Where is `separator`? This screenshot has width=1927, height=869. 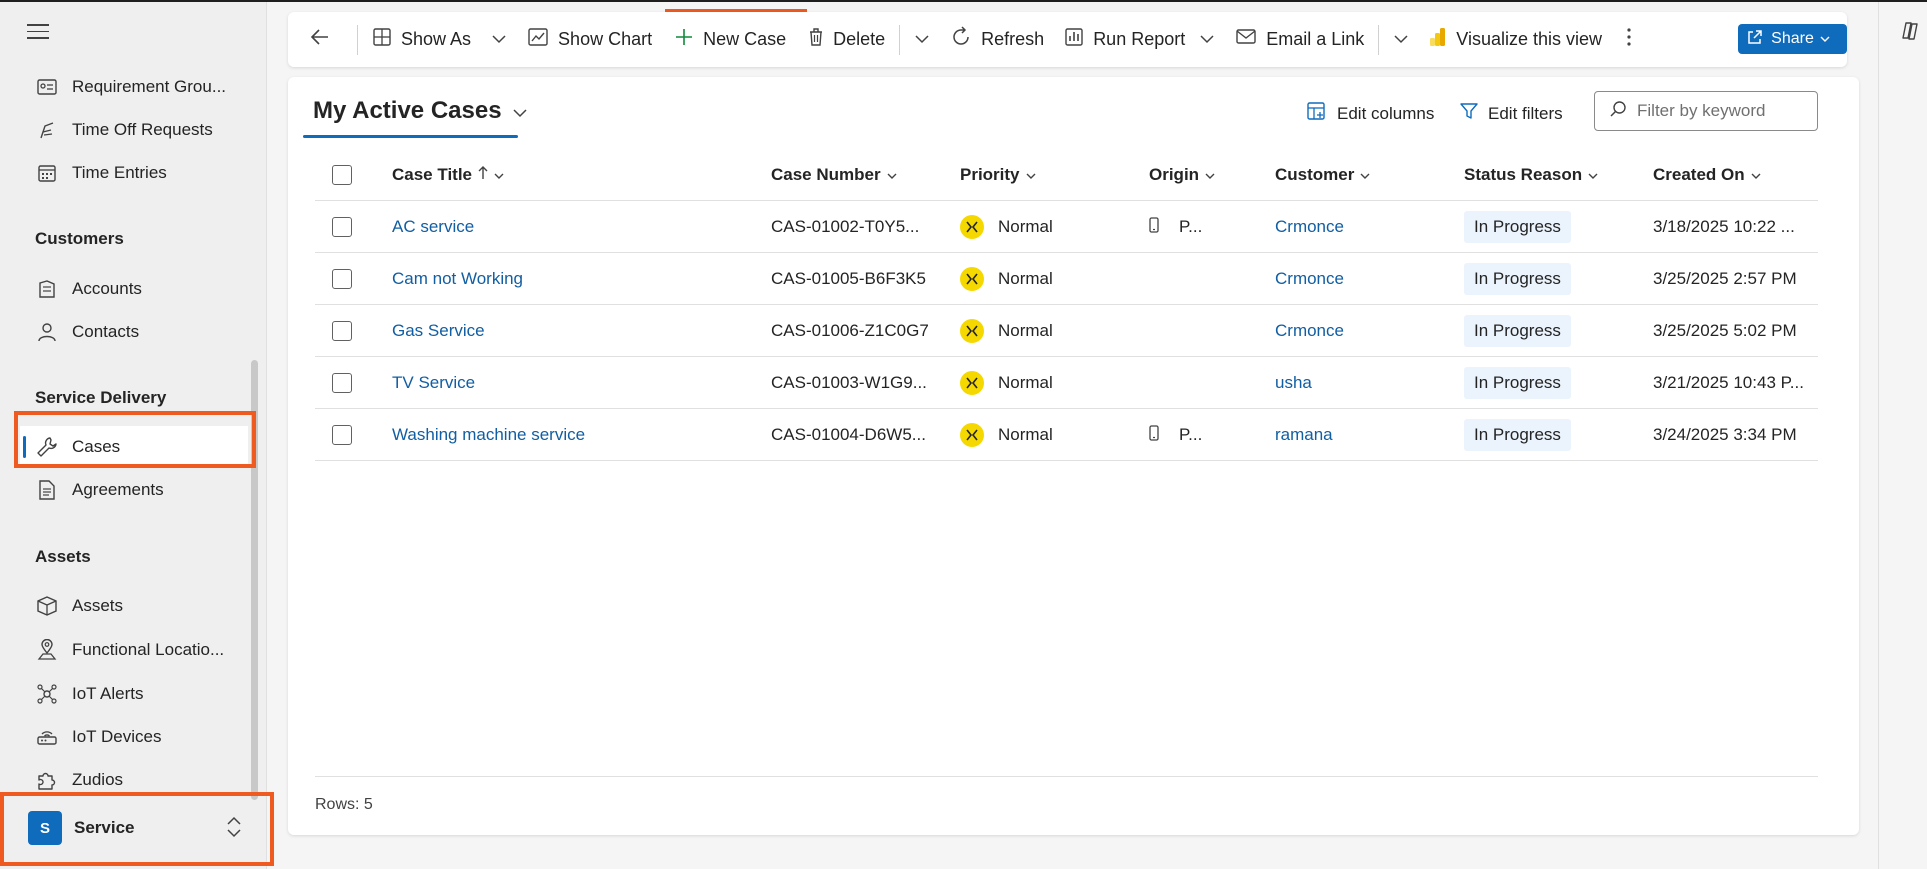
separator is located at coordinates (1379, 39).